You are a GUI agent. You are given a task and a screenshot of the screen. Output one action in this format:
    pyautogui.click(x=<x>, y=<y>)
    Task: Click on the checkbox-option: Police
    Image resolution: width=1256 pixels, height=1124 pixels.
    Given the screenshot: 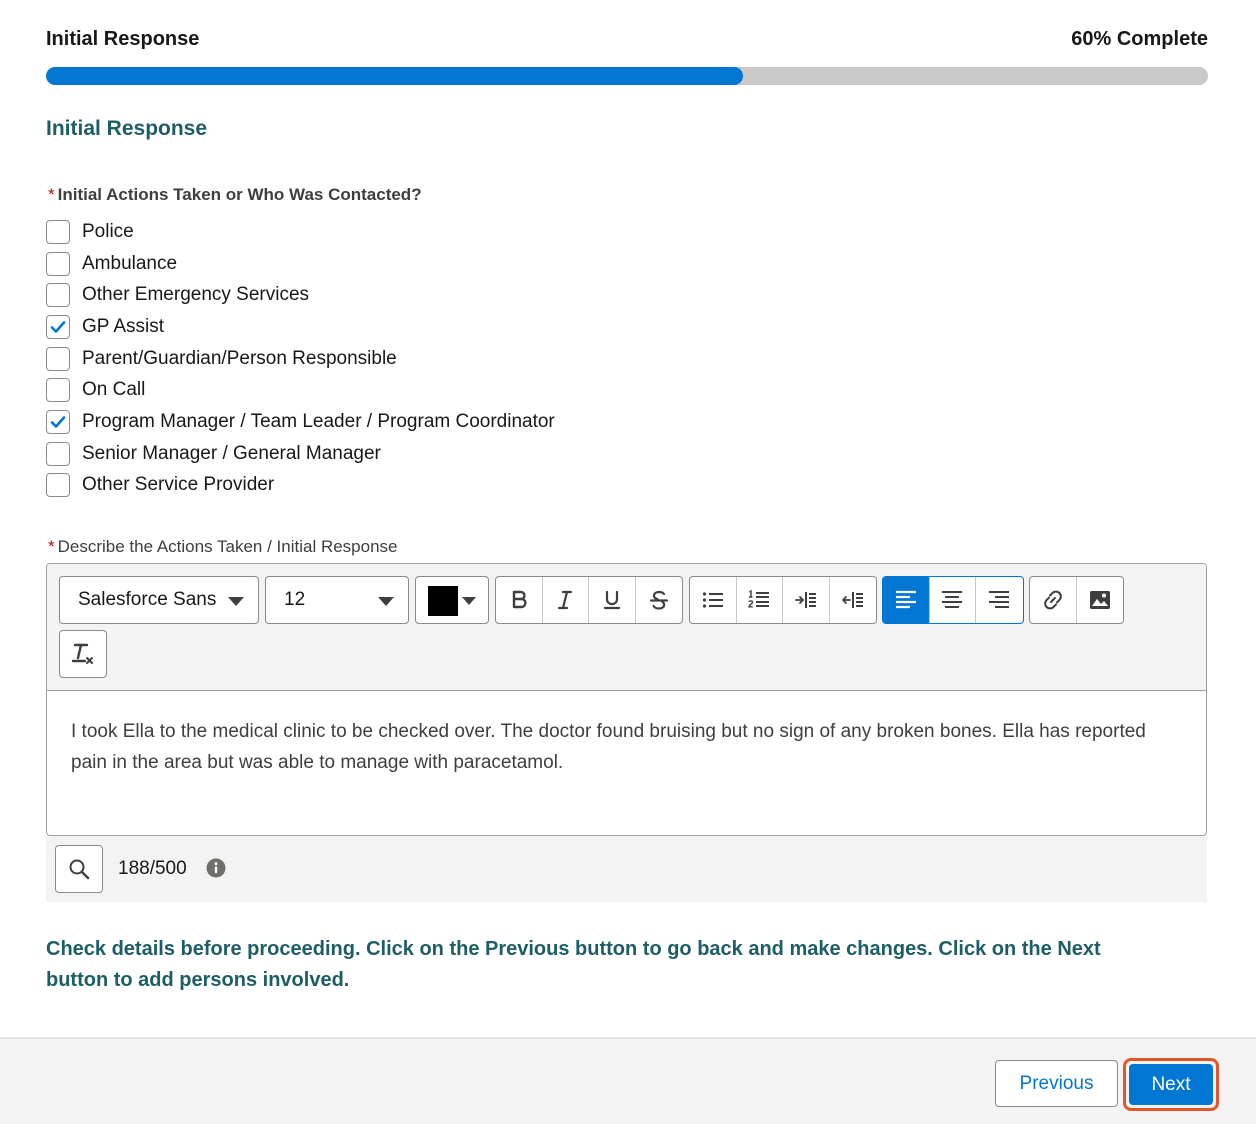 What is the action you would take?
    pyautogui.click(x=300, y=232)
    